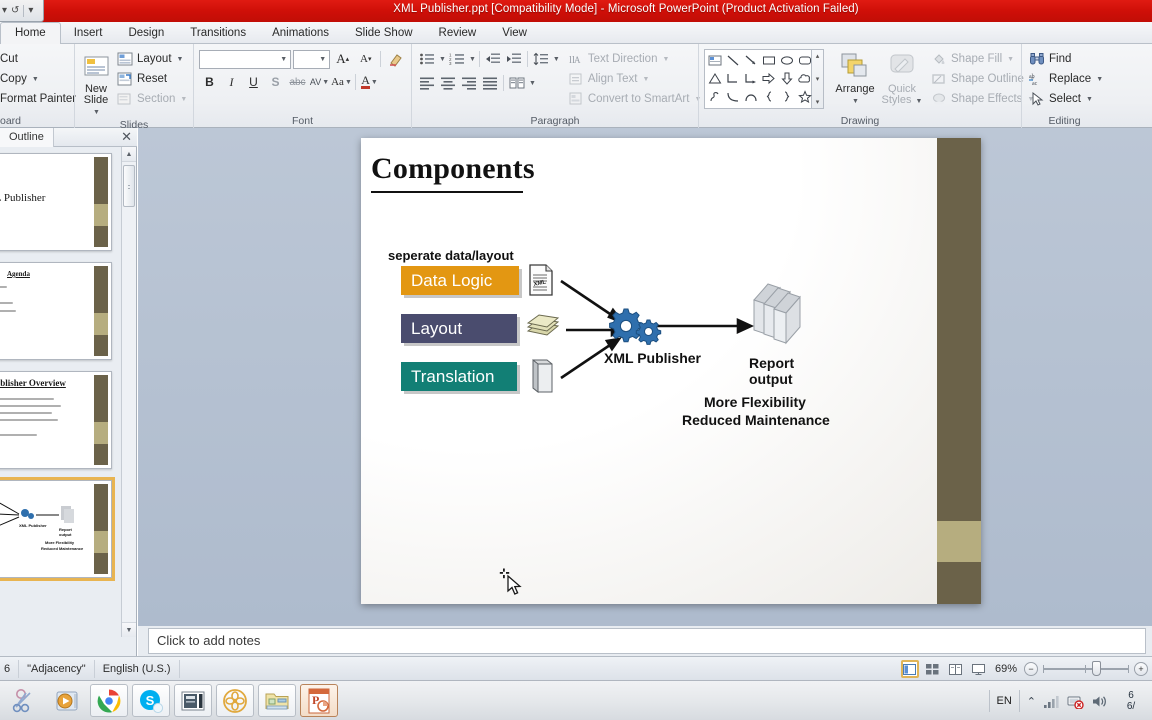  What do you see at coordinates (88, 33) in the screenshot?
I see `tab-insert: Insert` at bounding box center [88, 33].